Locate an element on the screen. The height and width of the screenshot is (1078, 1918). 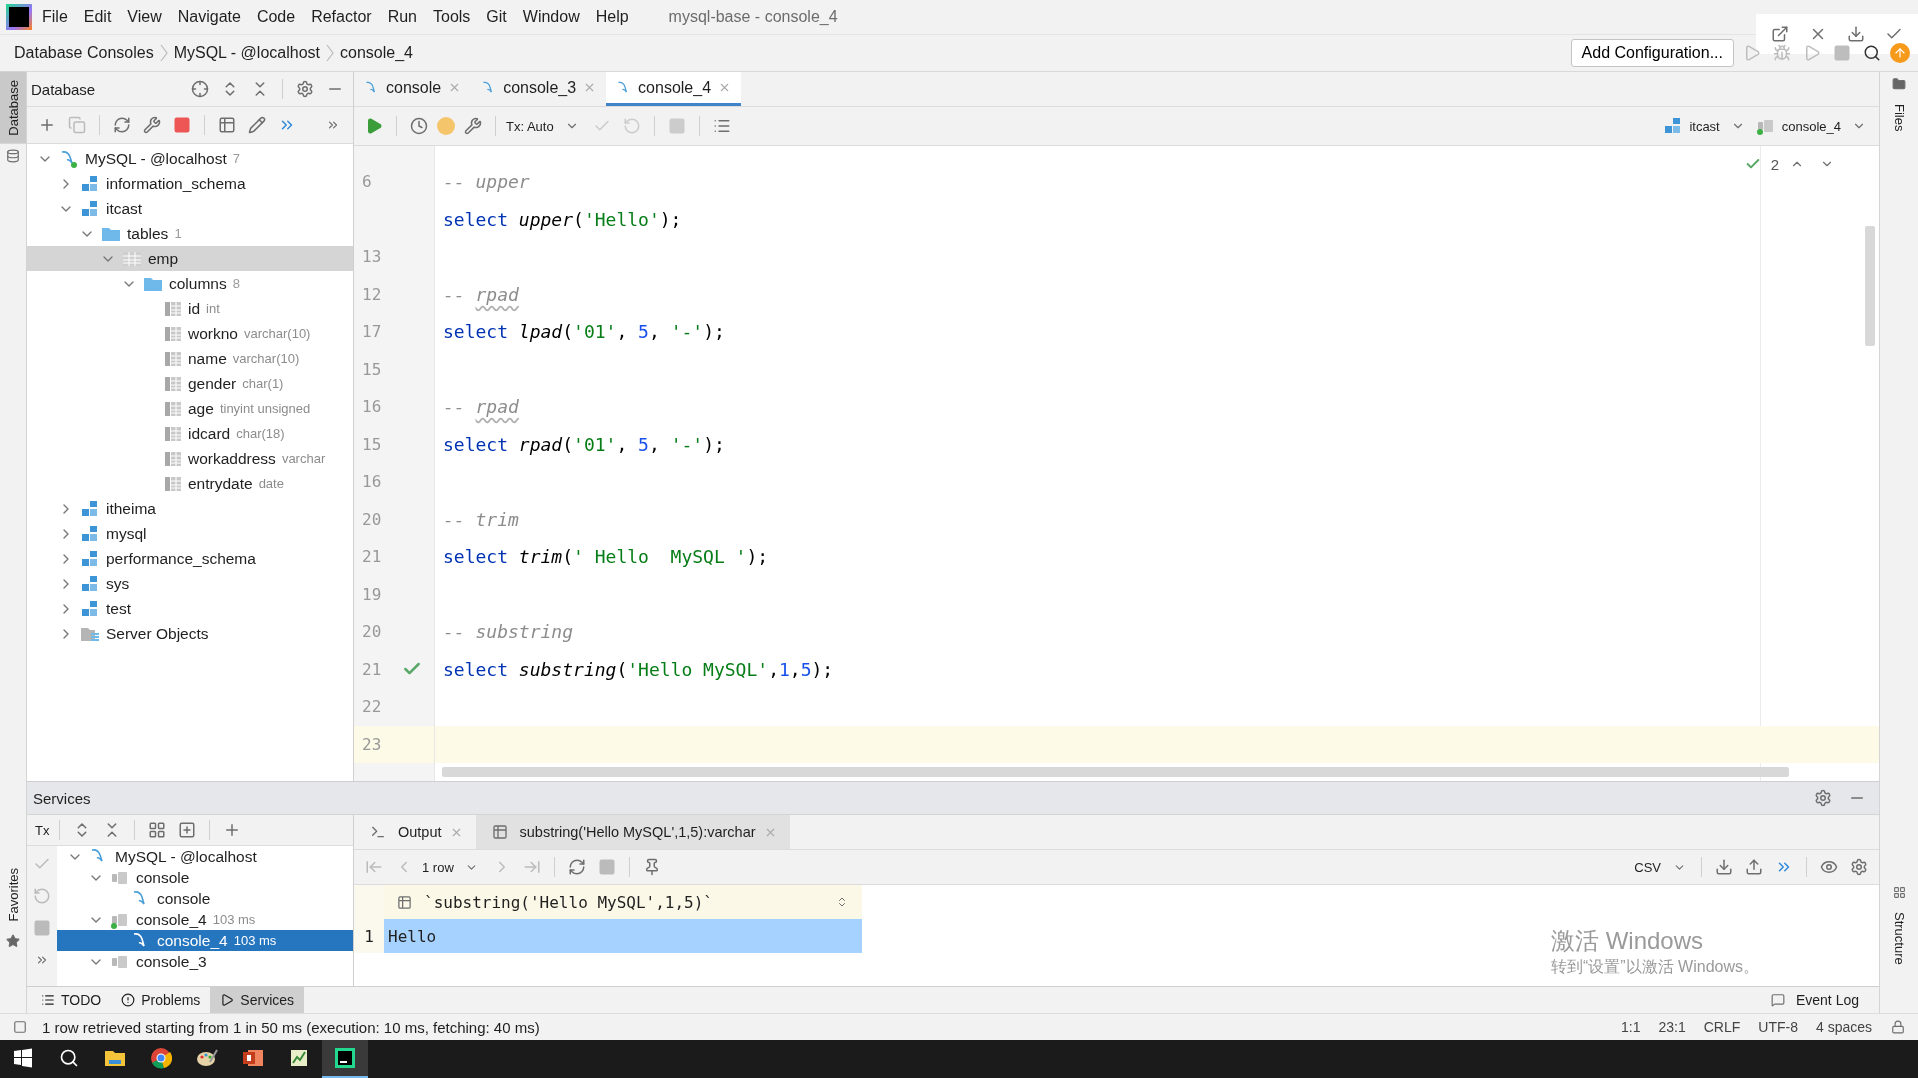
item-detail: tinyint unsigned is located at coordinates (265, 408).